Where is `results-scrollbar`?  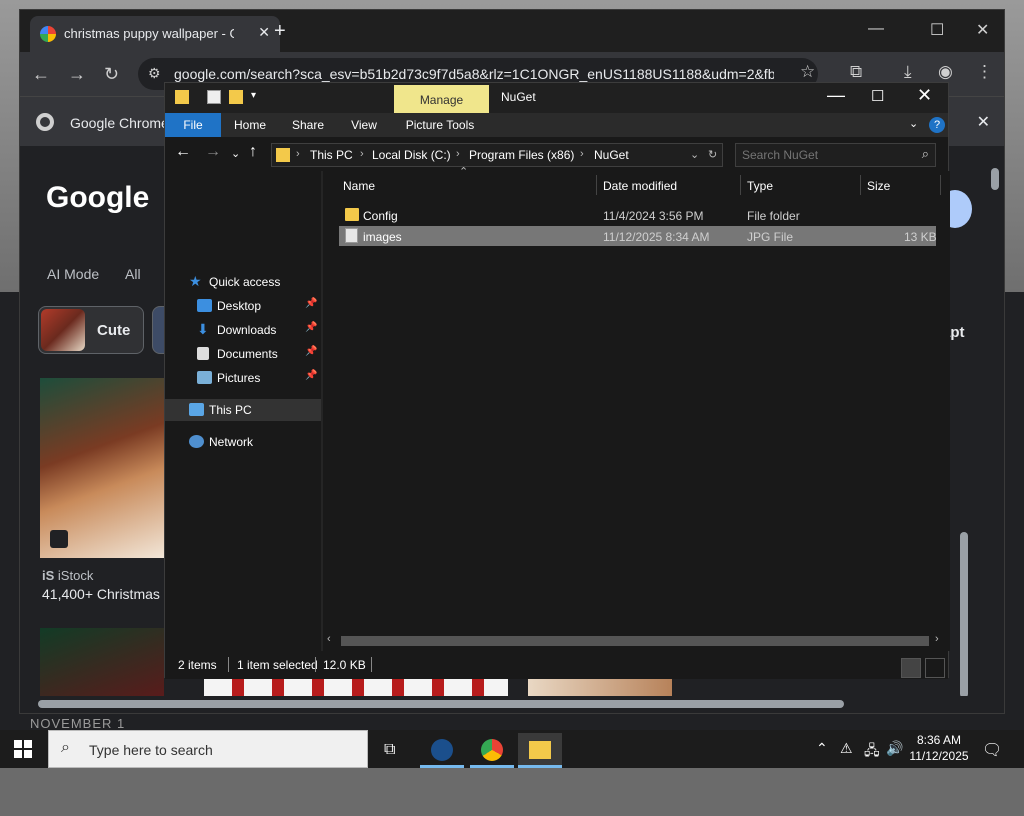 results-scrollbar is located at coordinates (965, 666).